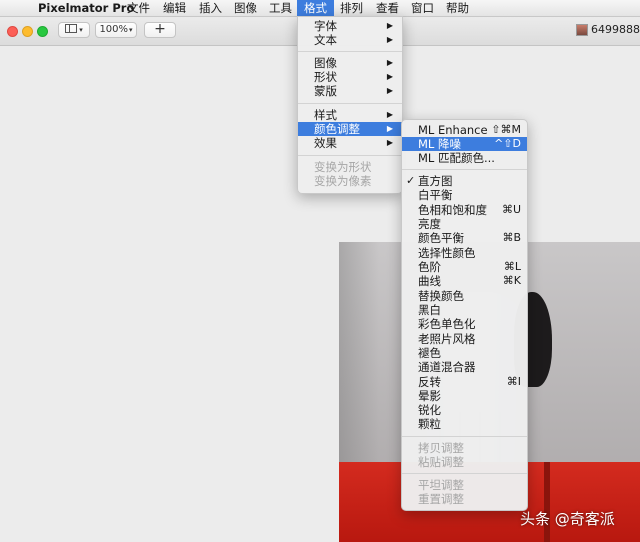 The width and height of the screenshot is (640, 542). Describe the element at coordinates (441, 462) in the screenshot. I see `menu-item-paste-adjustments: 粘贴调整` at that location.